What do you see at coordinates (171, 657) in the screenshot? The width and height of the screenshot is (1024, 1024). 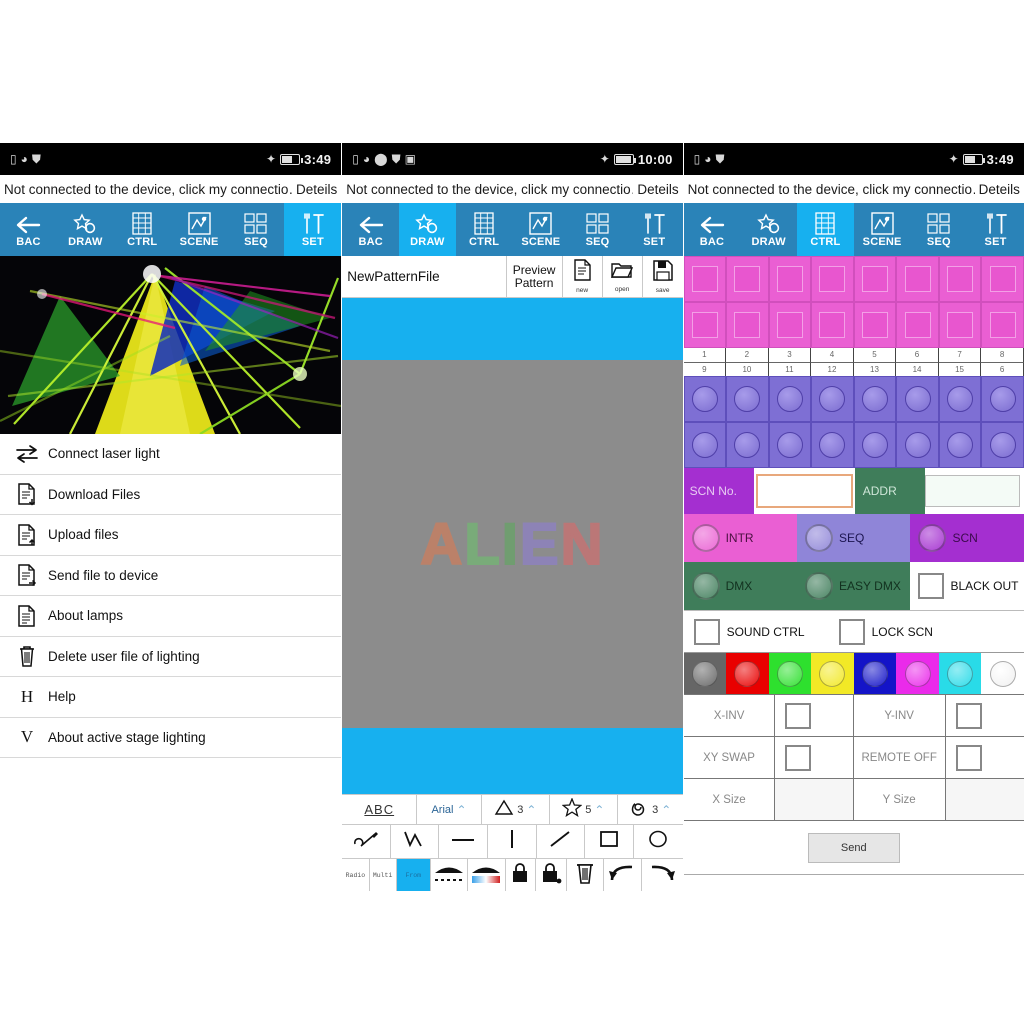 I see `menu-item-delete-user-file: Delete user file of lighting` at bounding box center [171, 657].